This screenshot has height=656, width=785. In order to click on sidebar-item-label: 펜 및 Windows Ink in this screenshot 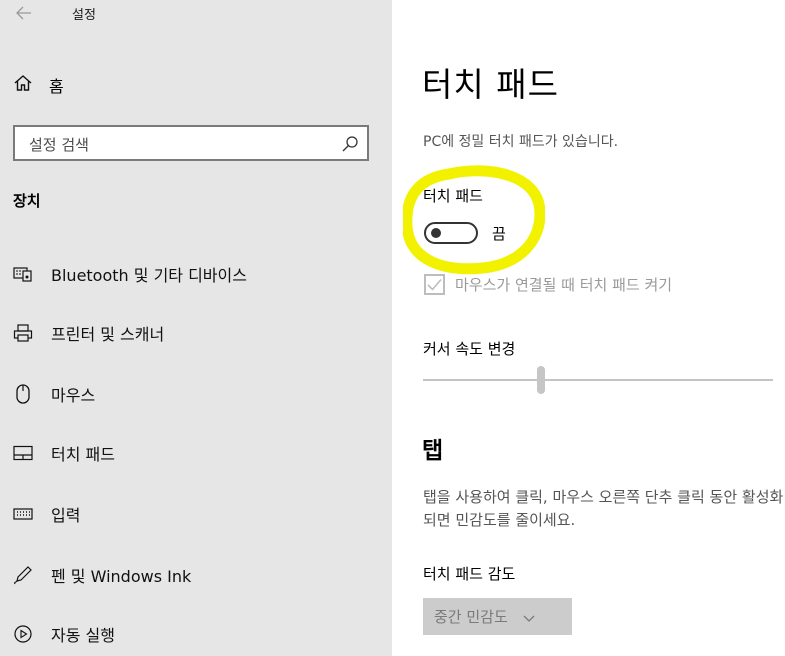, I will do `click(121, 576)`.